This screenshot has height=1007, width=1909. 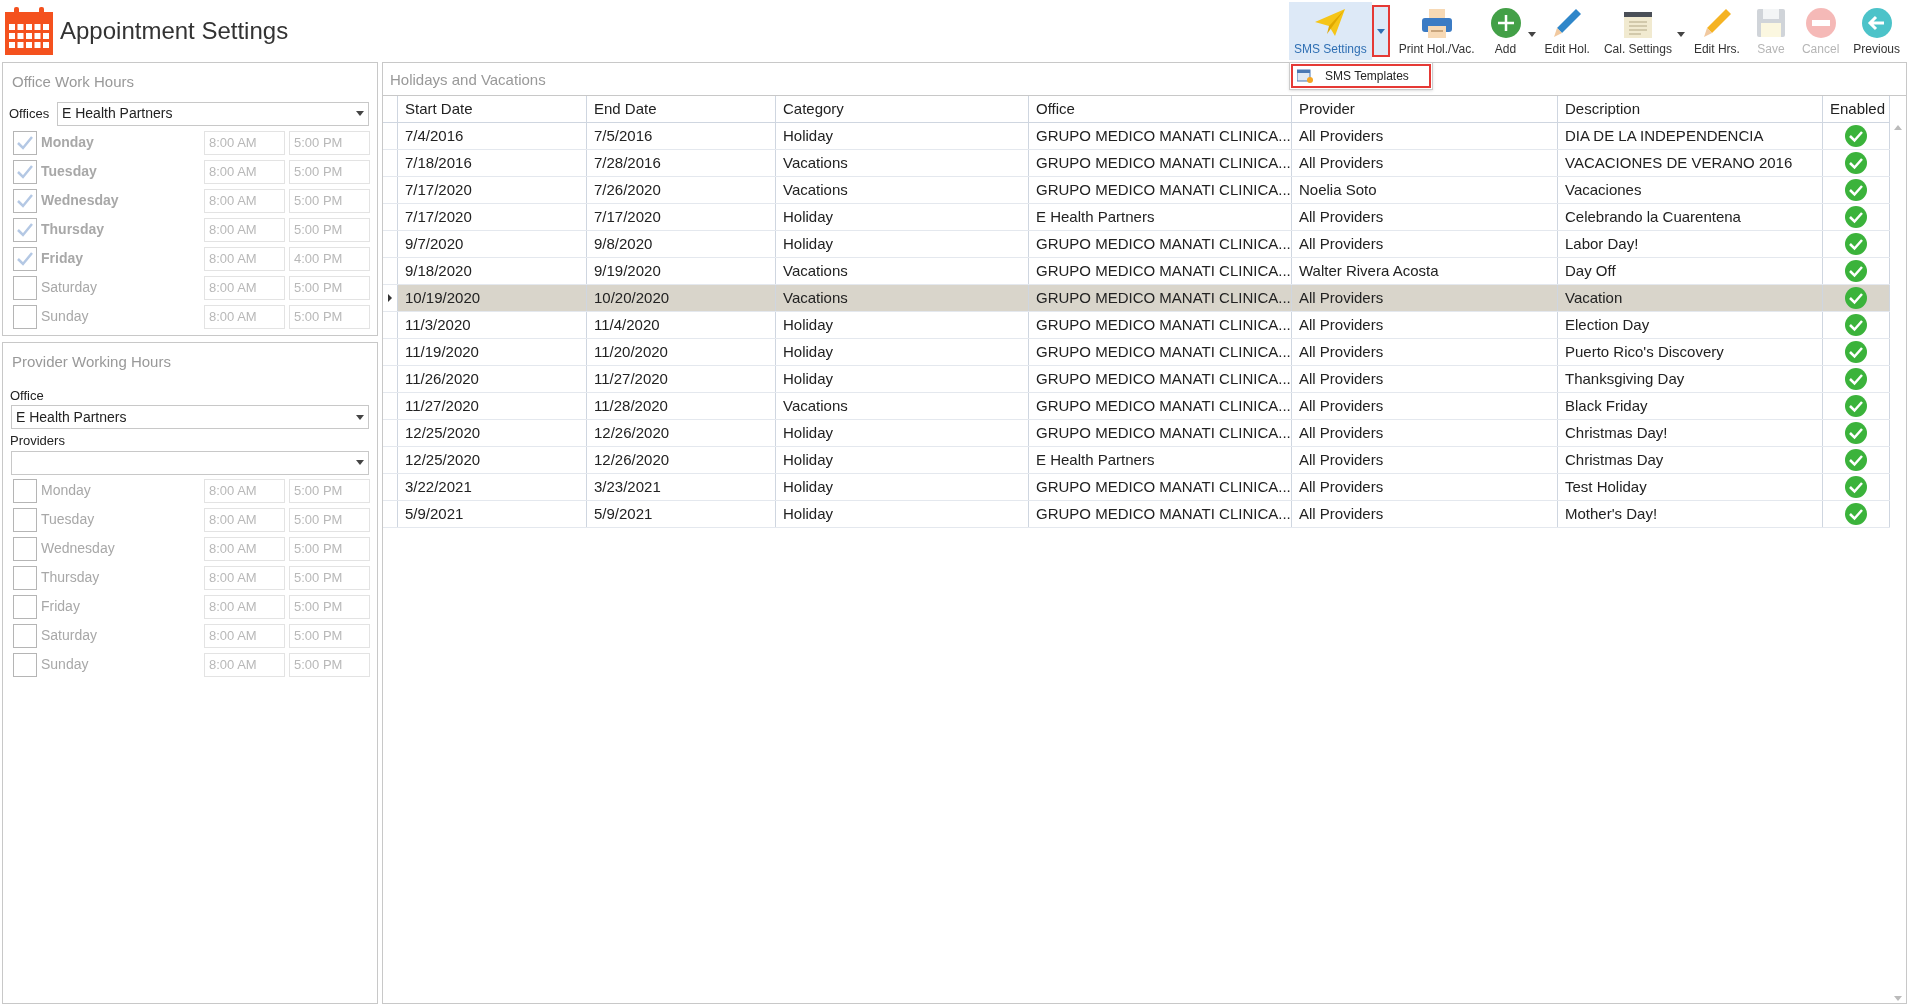 What do you see at coordinates (902, 109) in the screenshot?
I see `column-header: Category` at bounding box center [902, 109].